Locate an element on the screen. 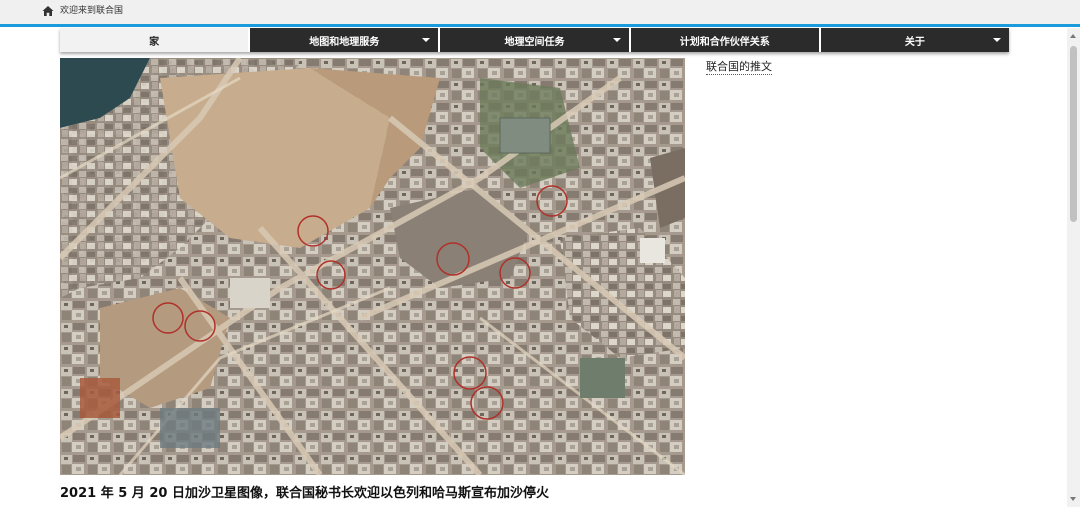 This screenshot has width=1080, height=507. nav-label: 家 is located at coordinates (154, 42).